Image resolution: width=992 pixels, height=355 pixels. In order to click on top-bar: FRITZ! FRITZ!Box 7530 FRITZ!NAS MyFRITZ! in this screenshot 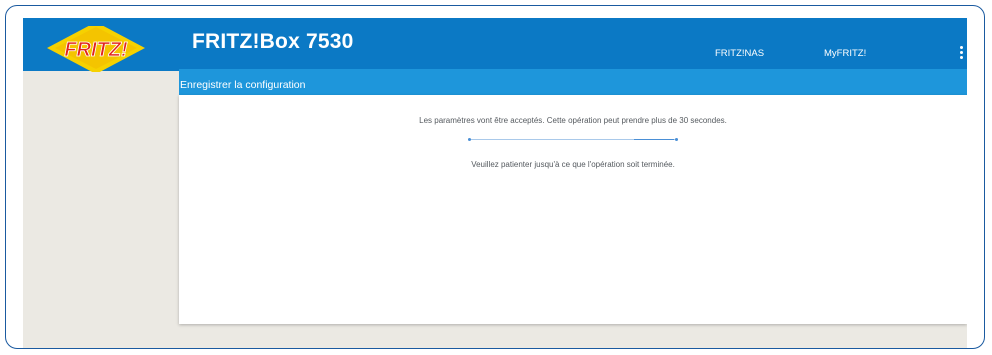, I will do `click(495, 45)`.